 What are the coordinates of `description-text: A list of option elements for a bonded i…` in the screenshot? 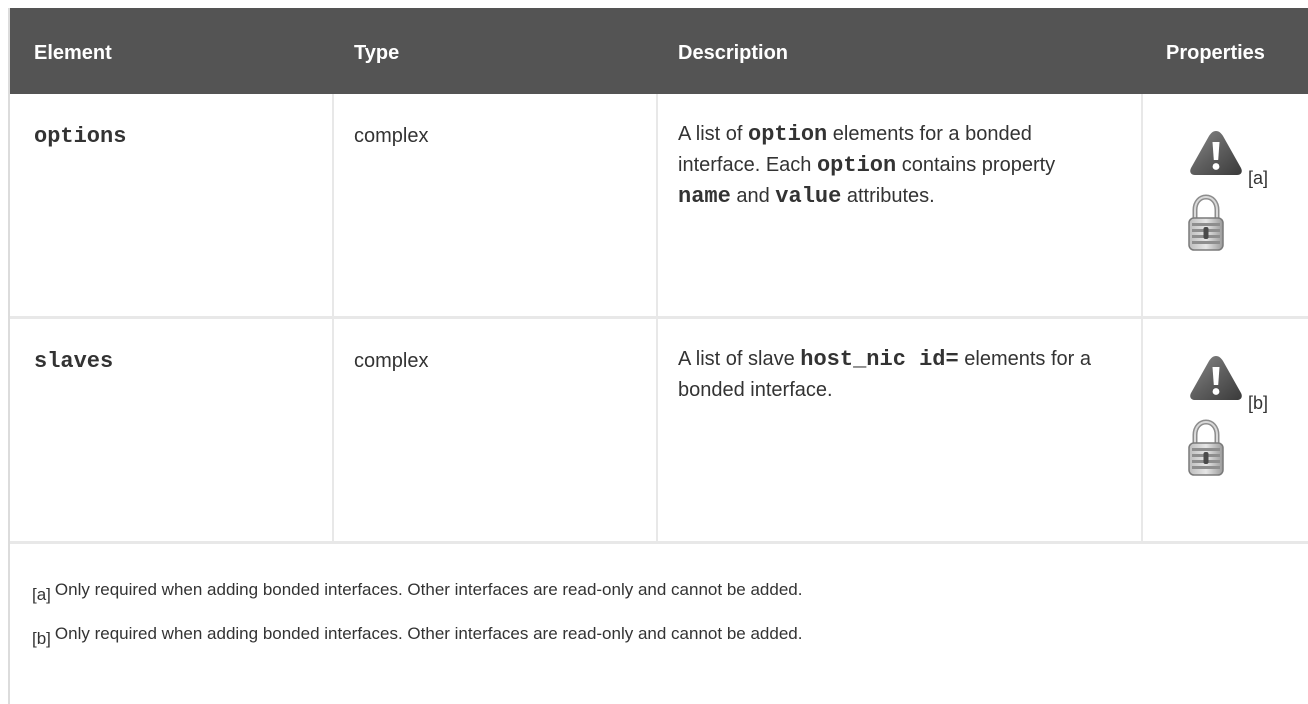 It's located at (867, 165).